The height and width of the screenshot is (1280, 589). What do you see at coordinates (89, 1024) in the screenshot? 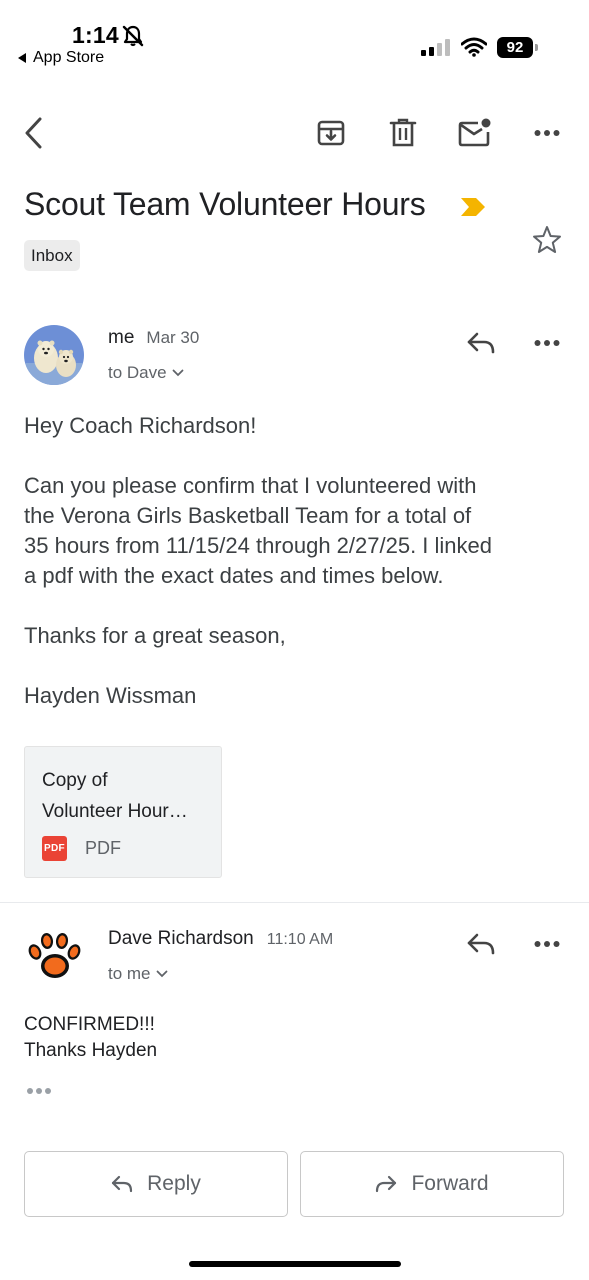
I see `message2-line: CONFIRMED!!!` at bounding box center [89, 1024].